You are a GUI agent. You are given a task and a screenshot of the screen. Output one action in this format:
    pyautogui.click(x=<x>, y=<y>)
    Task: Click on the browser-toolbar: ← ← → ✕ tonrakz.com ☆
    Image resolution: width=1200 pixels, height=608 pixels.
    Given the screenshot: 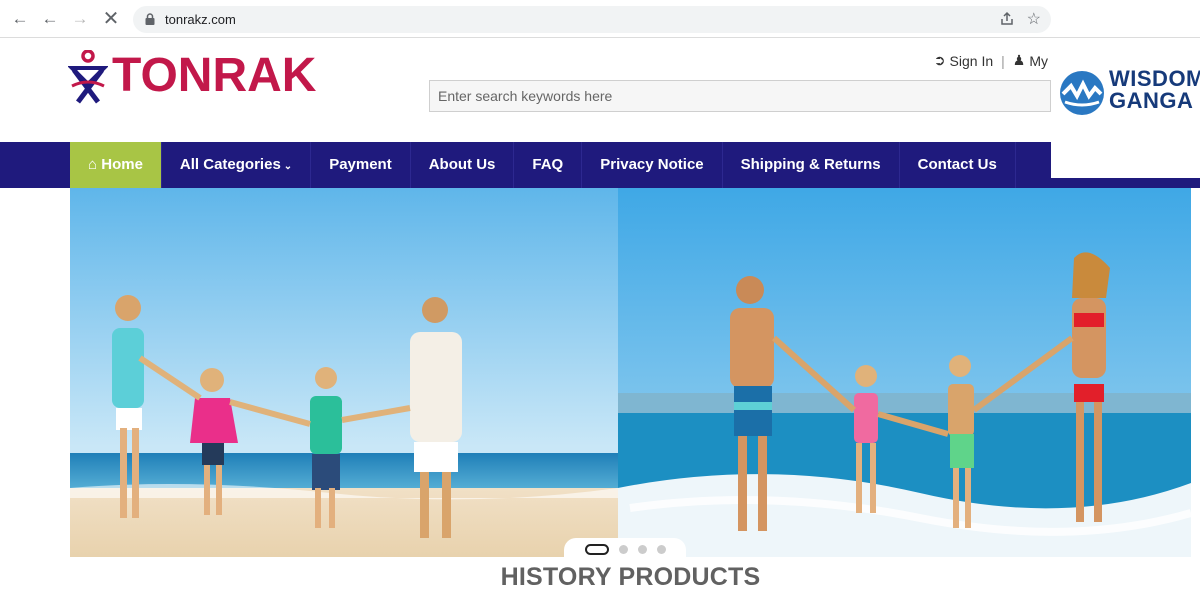 What is the action you would take?
    pyautogui.click(x=600, y=19)
    